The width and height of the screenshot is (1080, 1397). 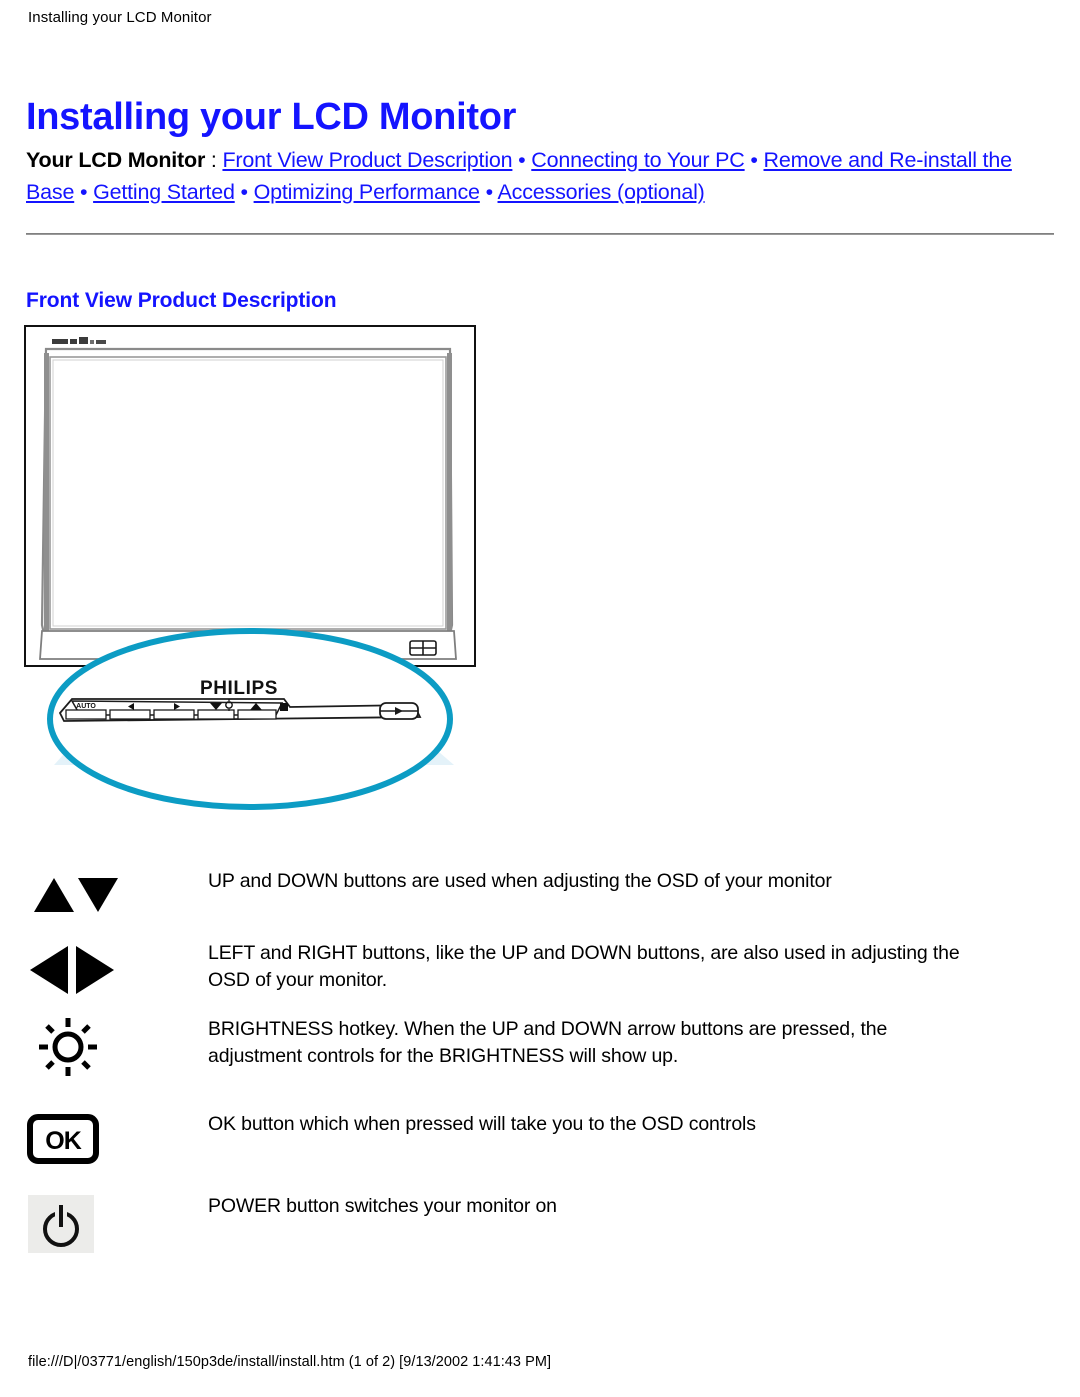 What do you see at coordinates (382, 1206) in the screenshot?
I see `legend-text: POWER button switches your monitor on` at bounding box center [382, 1206].